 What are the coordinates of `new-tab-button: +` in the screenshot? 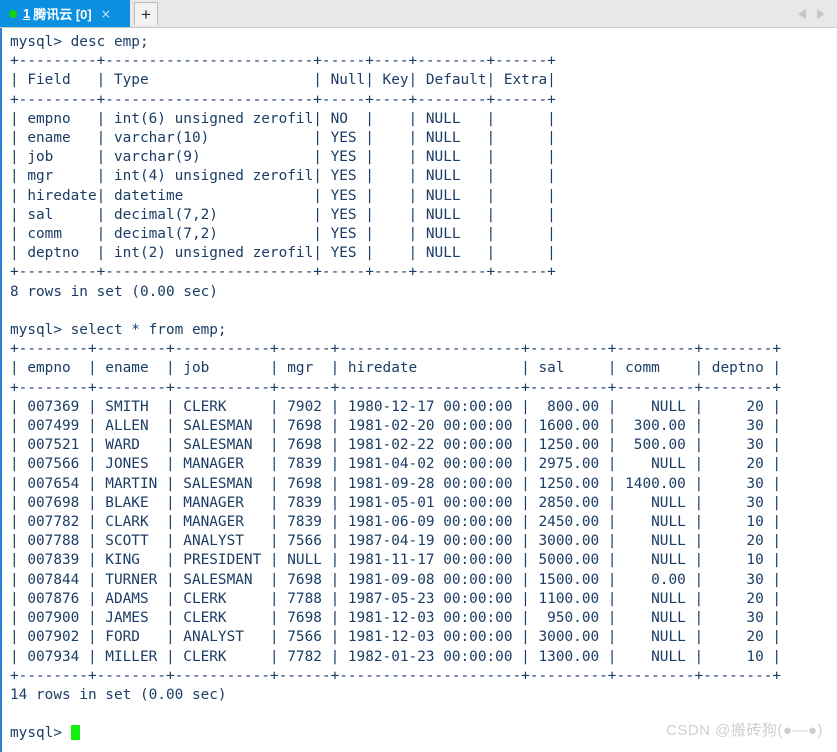 It's located at (146, 13).